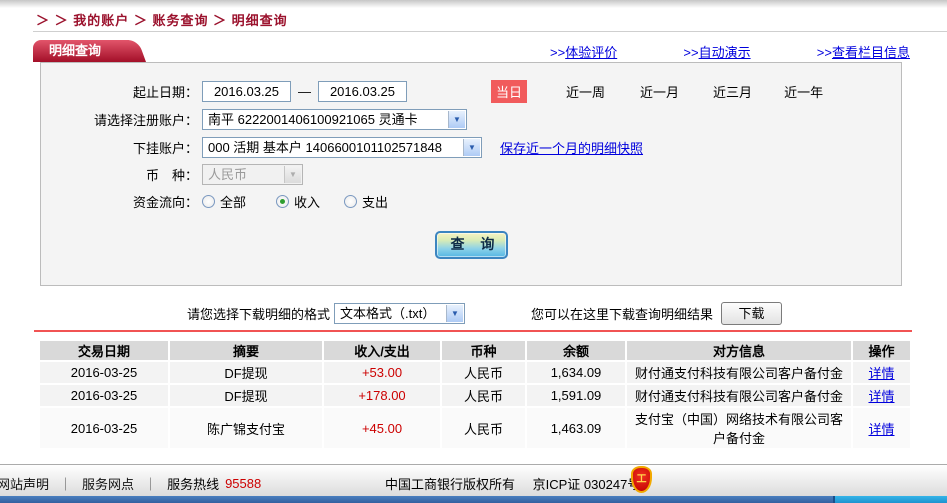 The image size is (947, 503). What do you see at coordinates (724, 52) in the screenshot?
I see `link-label: 自动演示` at bounding box center [724, 52].